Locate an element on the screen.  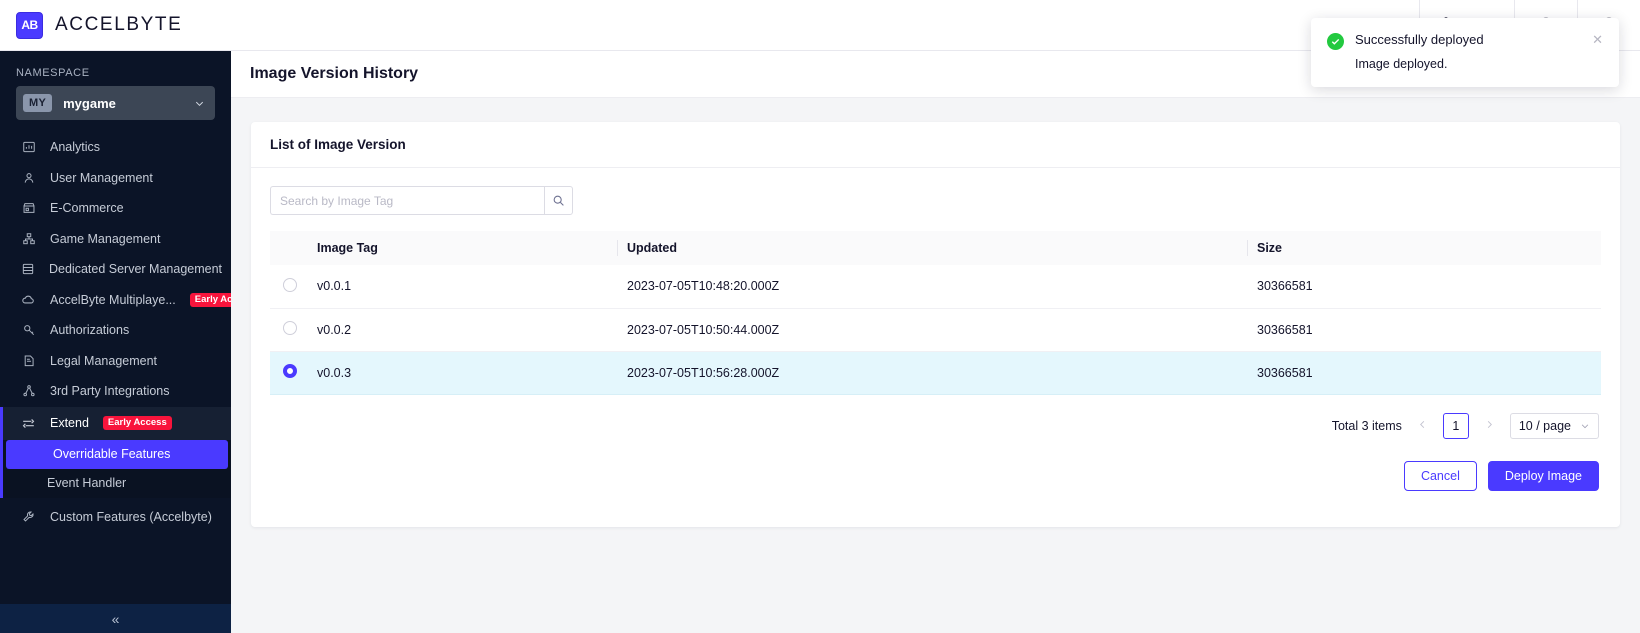
namespace-label: NAMESPACE is located at coordinates (53, 73).